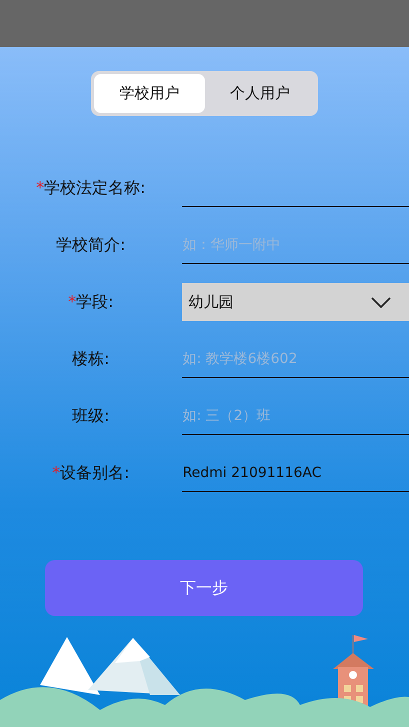 The width and height of the screenshot is (409, 727). Describe the element at coordinates (204, 588) in the screenshot. I see `next-button: 下一步` at that location.